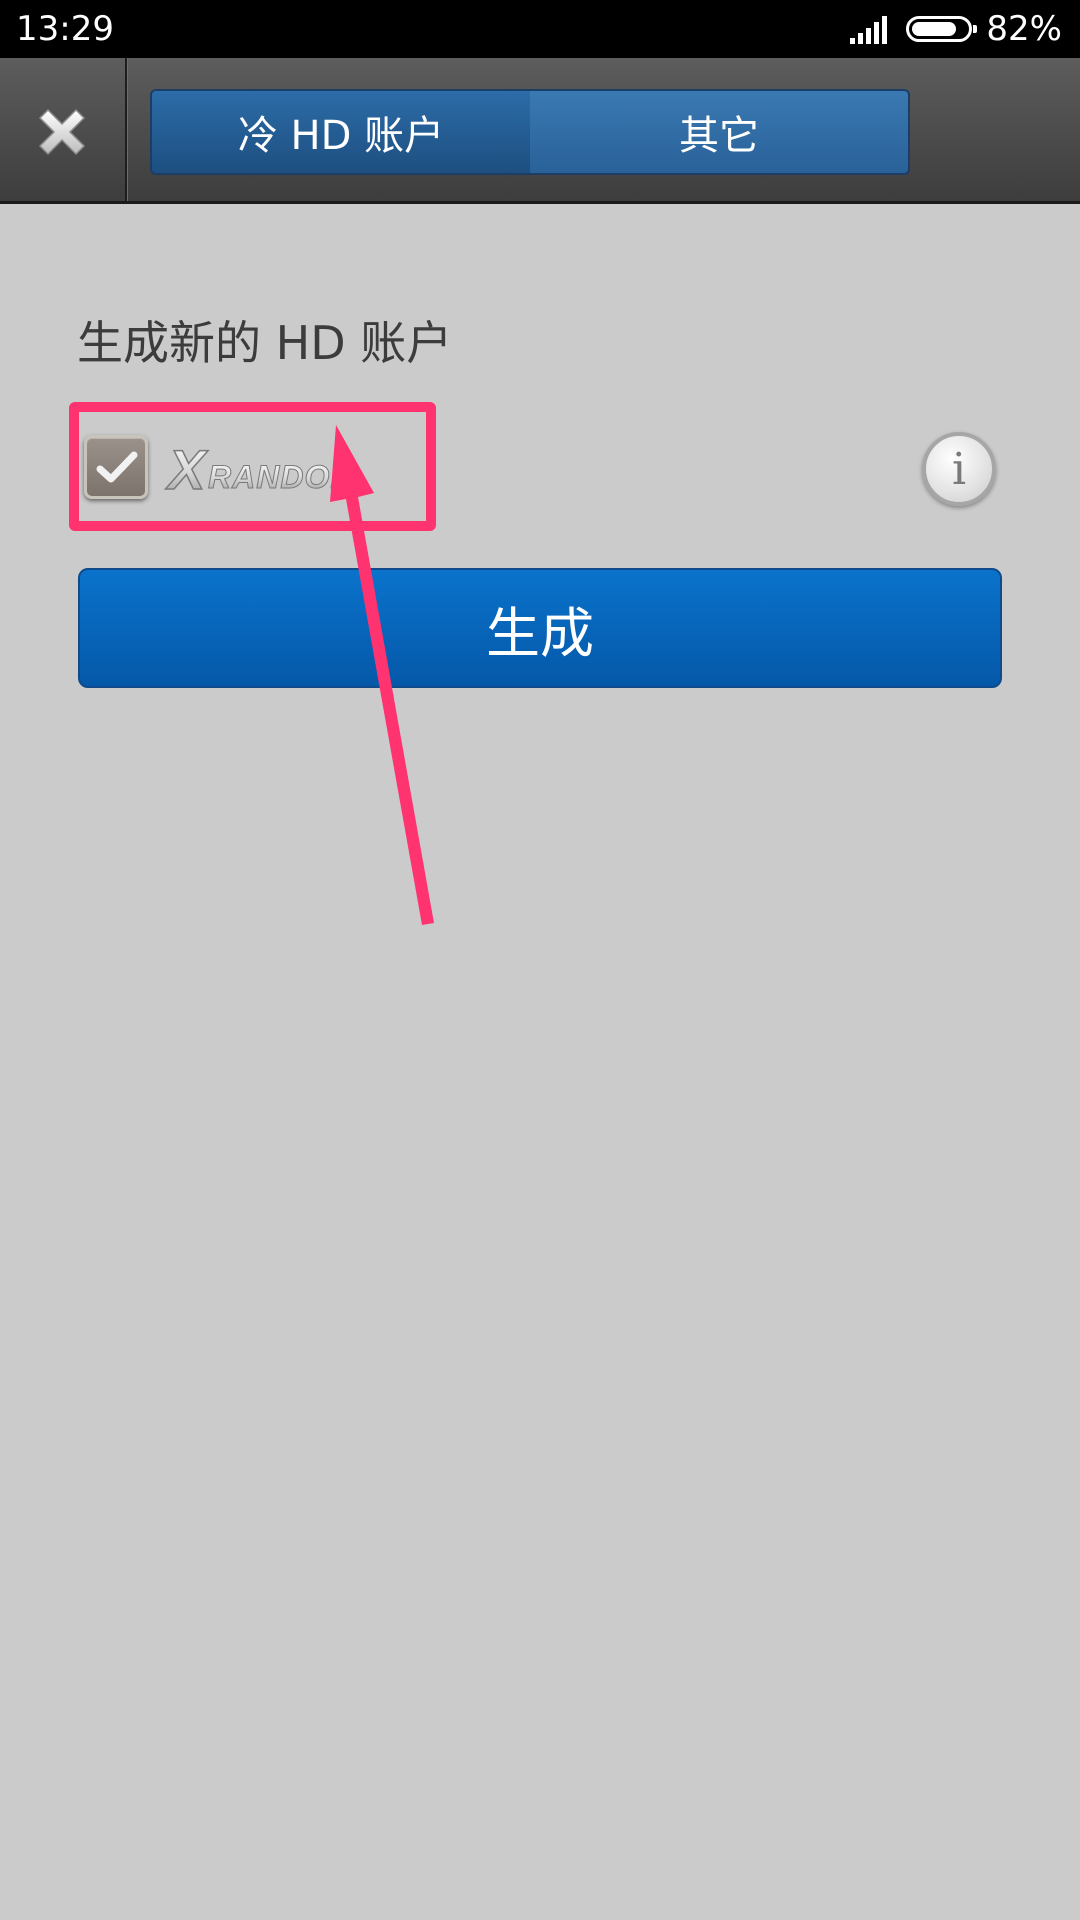  I want to click on battery-icon, so click(942, 29).